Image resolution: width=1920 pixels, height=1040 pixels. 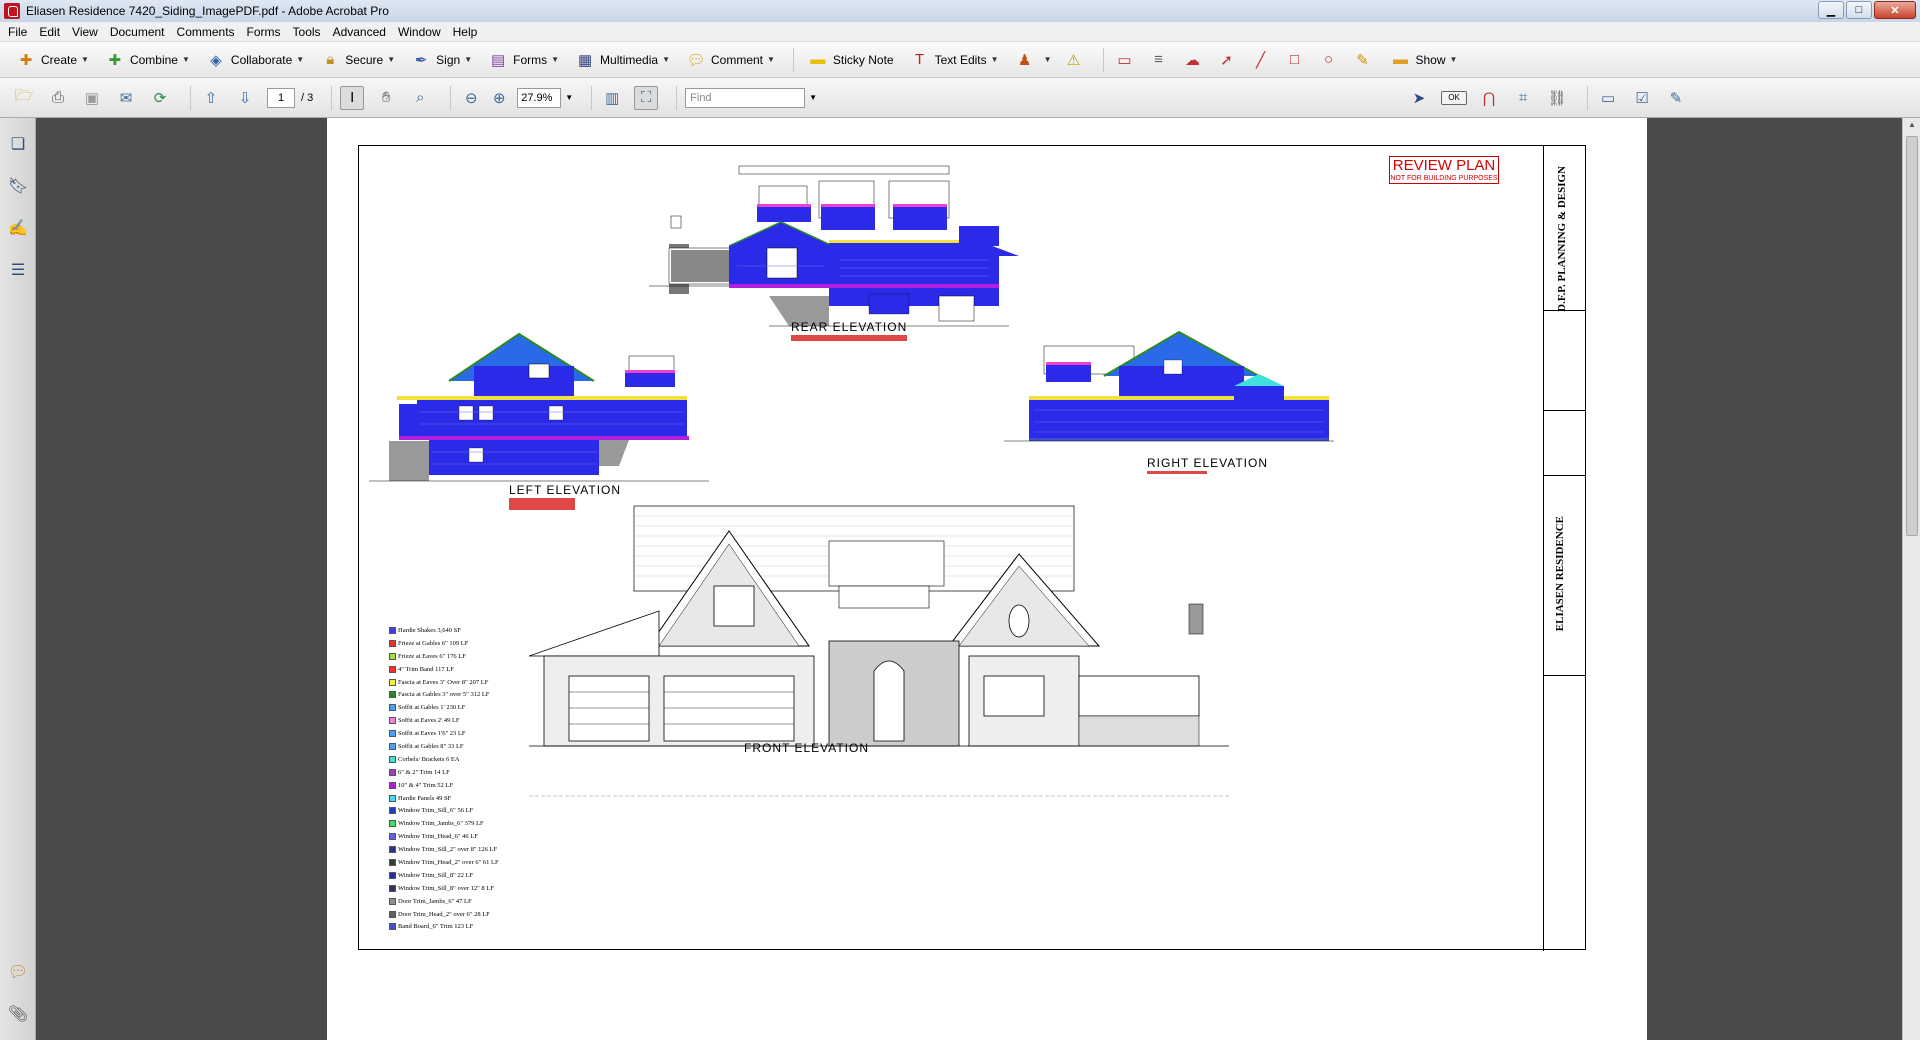 I want to click on menu-advanced: Advanced, so click(x=359, y=32).